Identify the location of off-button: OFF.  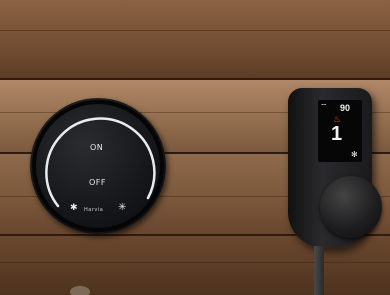
(97, 182).